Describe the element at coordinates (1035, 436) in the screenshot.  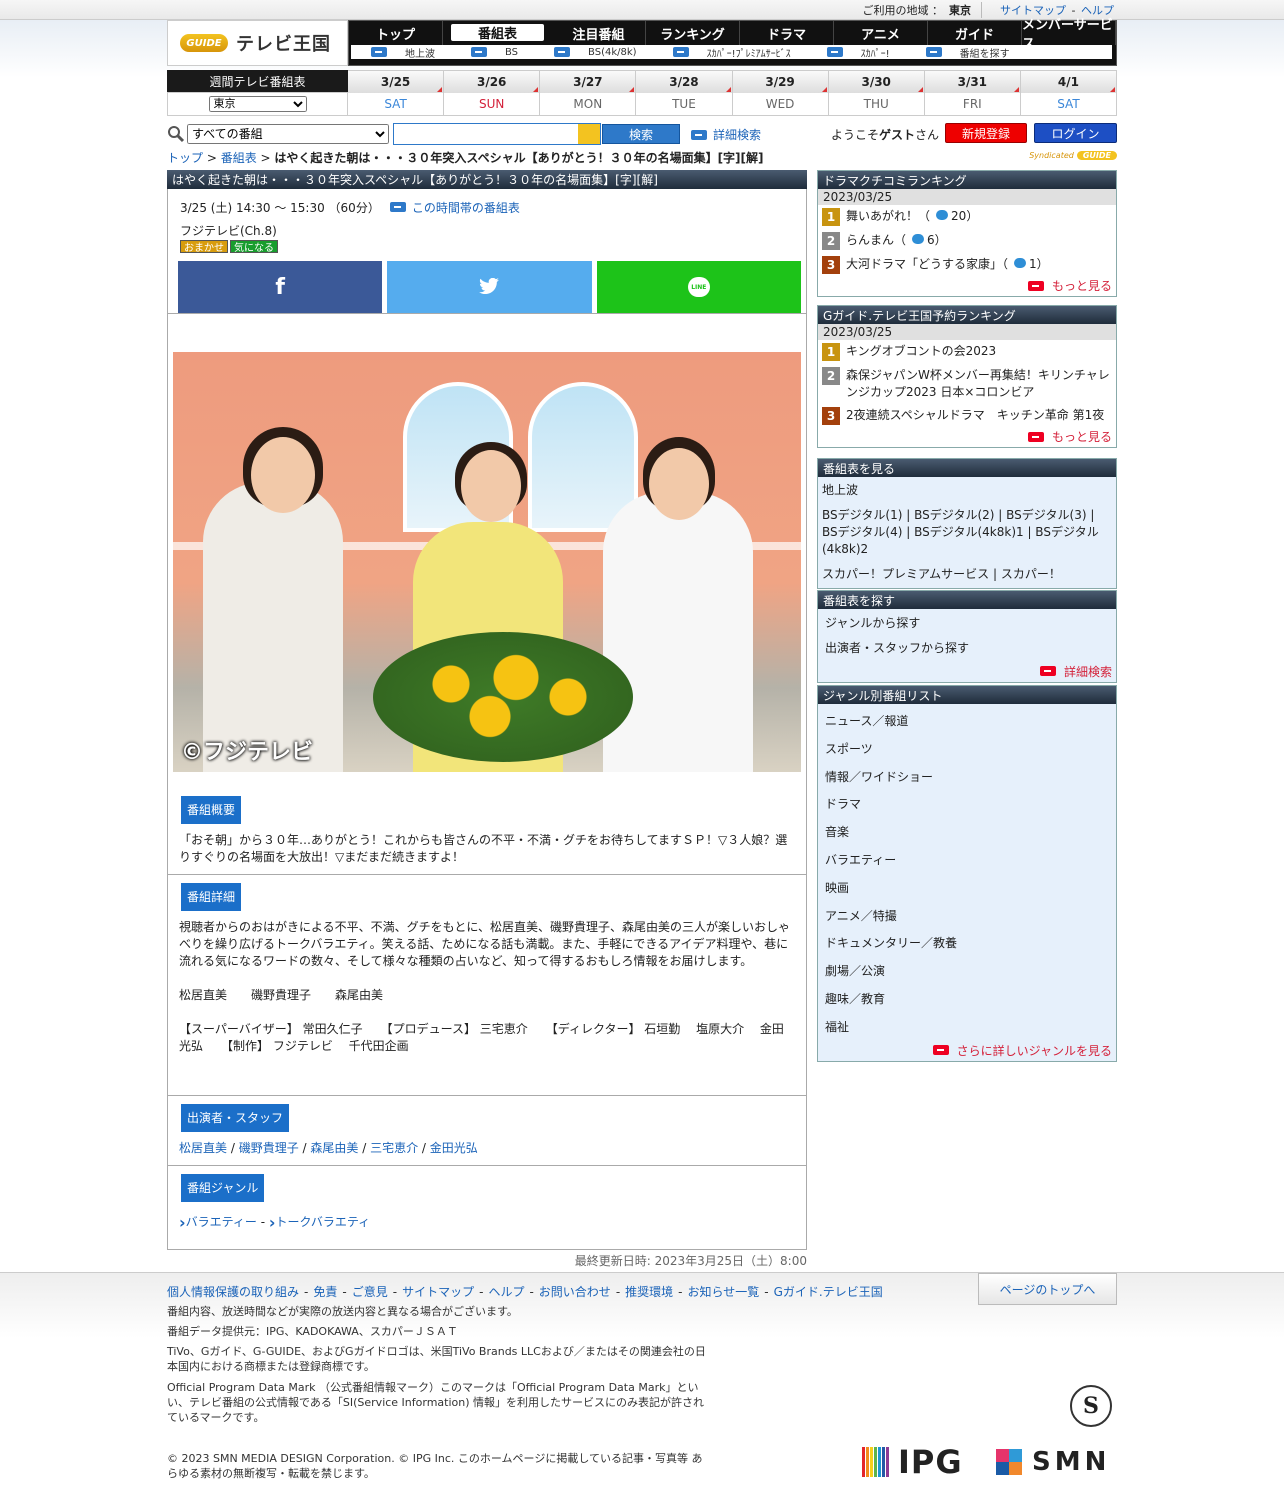
I see `arrow-right-icon` at that location.